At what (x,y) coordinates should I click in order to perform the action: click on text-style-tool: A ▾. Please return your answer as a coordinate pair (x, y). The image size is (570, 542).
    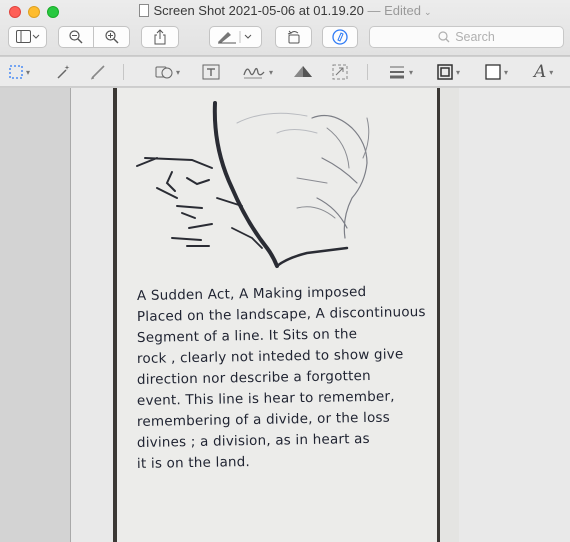
    Looking at the image, I should click on (543, 72).